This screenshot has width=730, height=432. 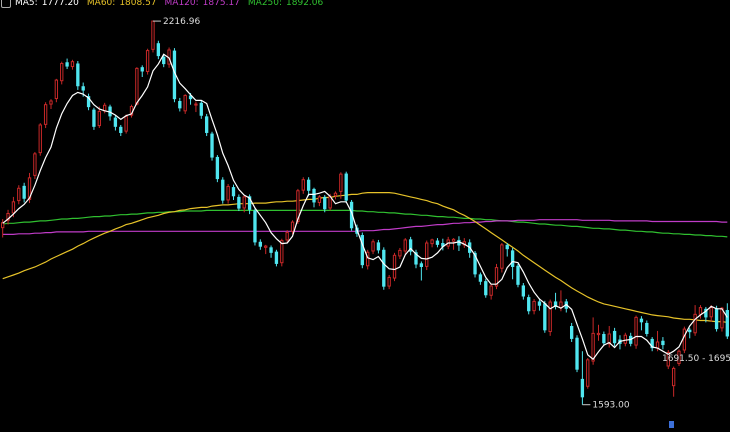 I want to click on legend-ma5: MA5: 1777.20, so click(x=49, y=4).